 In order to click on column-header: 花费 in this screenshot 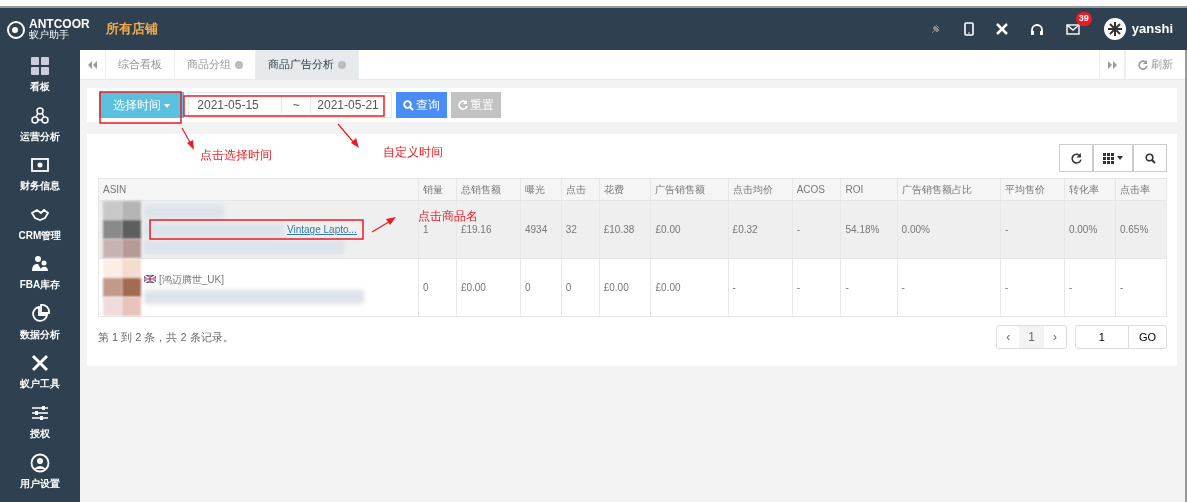, I will do `click(625, 189)`.